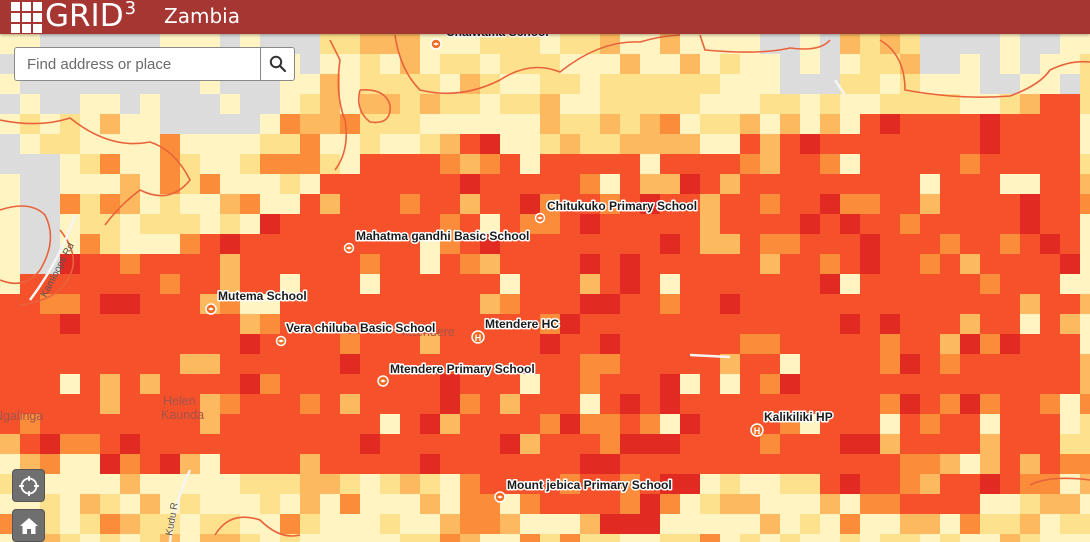 Image resolution: width=1090 pixels, height=542 pixels. Describe the element at coordinates (137, 64) in the screenshot. I see `search-input` at that location.